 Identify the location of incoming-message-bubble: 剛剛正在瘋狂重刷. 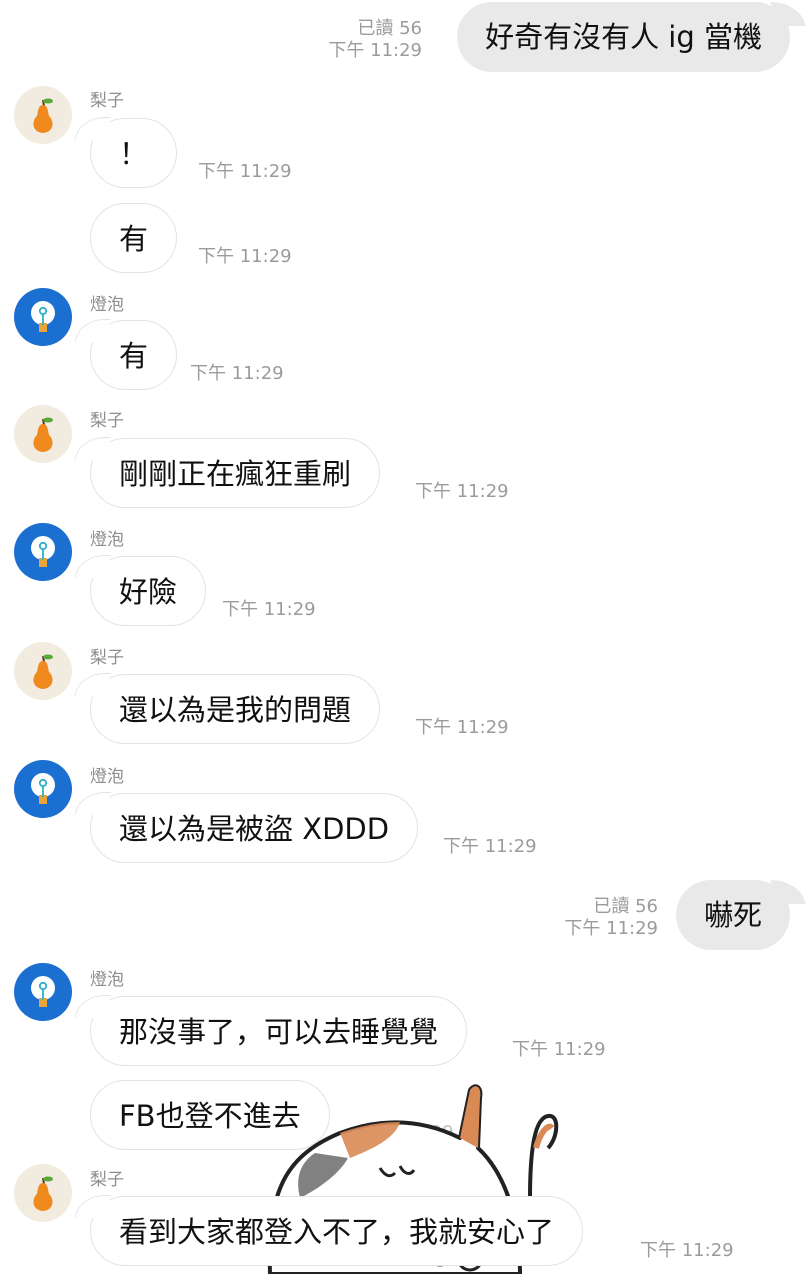
(235, 473).